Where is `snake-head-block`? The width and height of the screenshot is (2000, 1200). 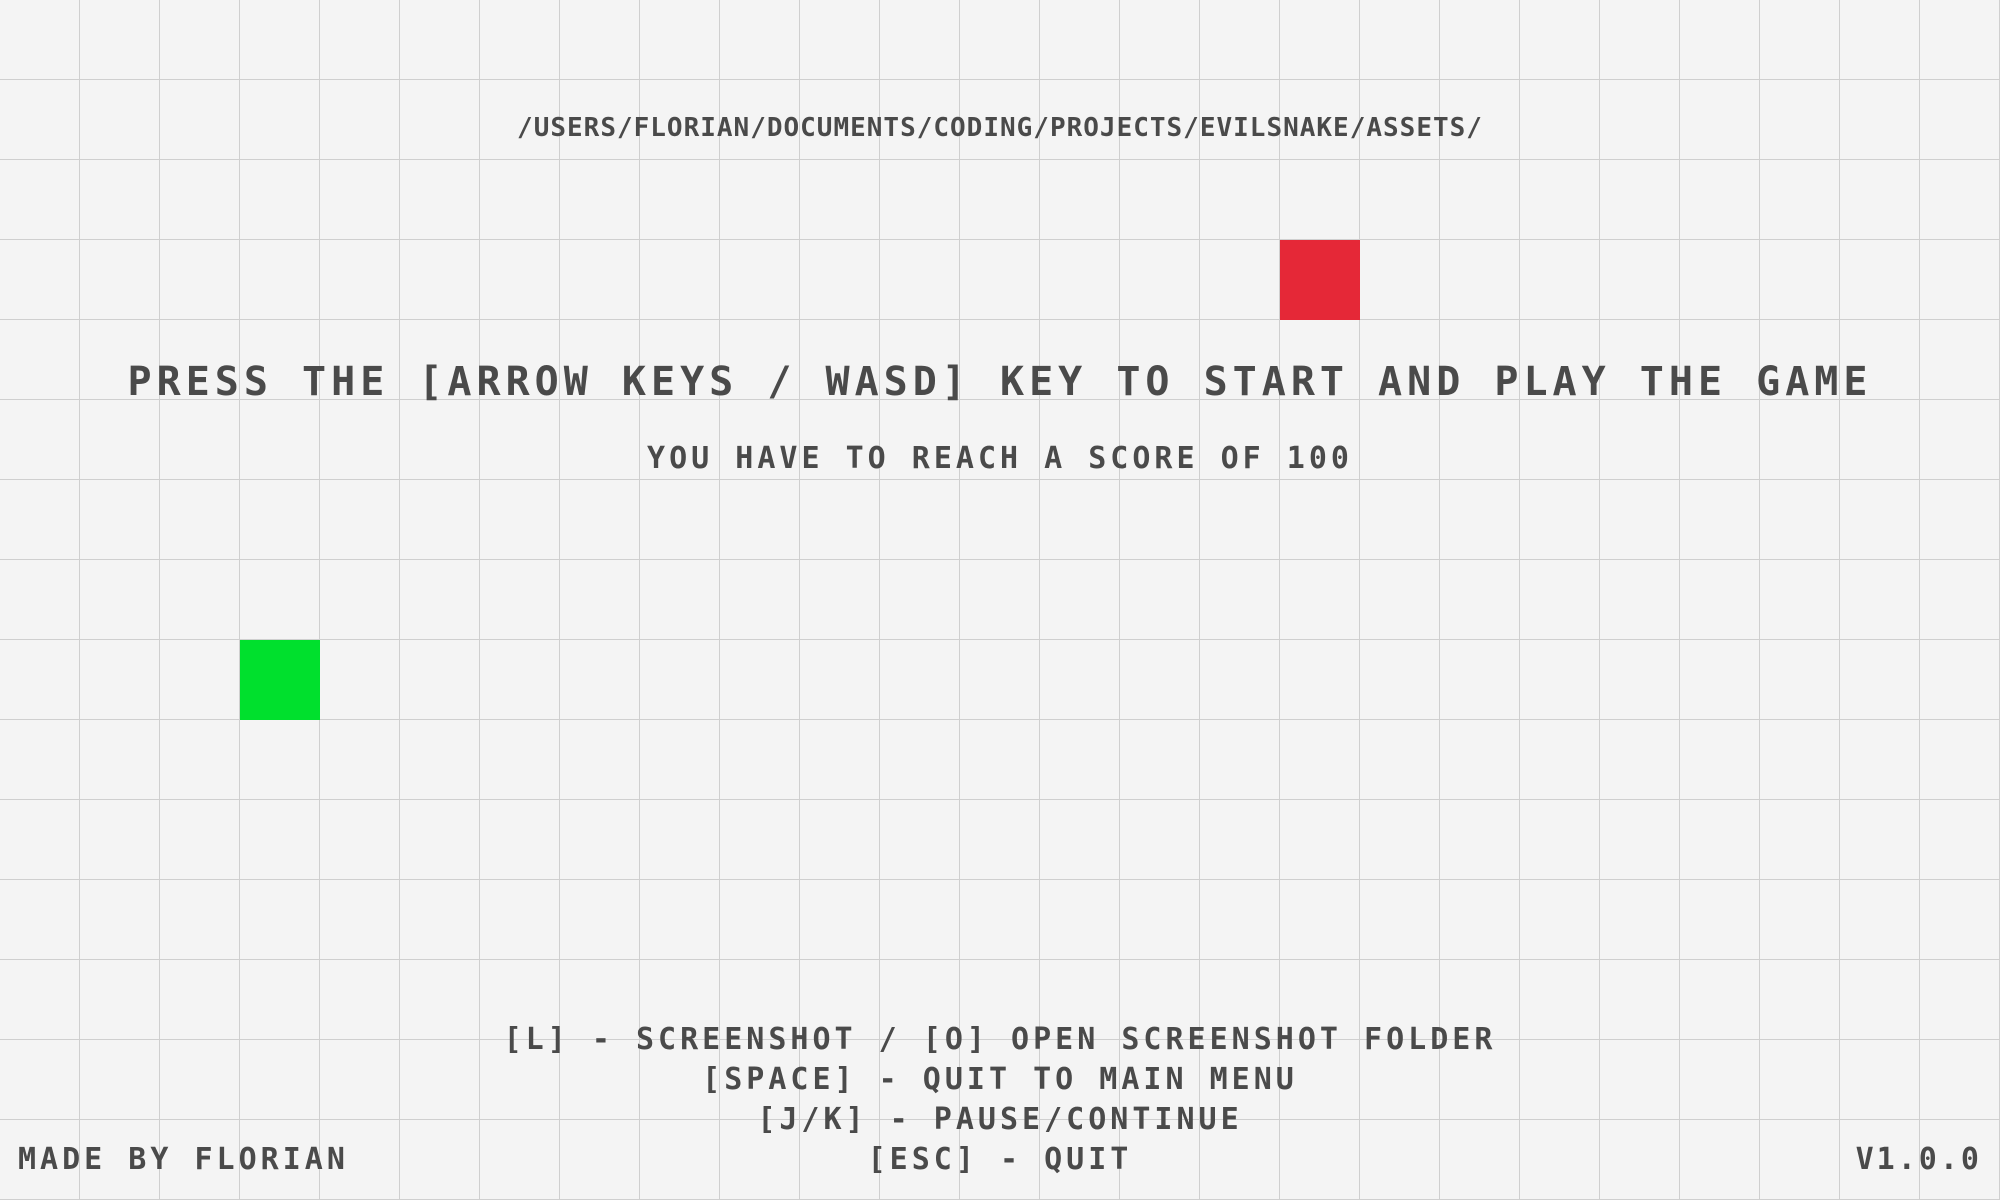
snake-head-block is located at coordinates (280, 680).